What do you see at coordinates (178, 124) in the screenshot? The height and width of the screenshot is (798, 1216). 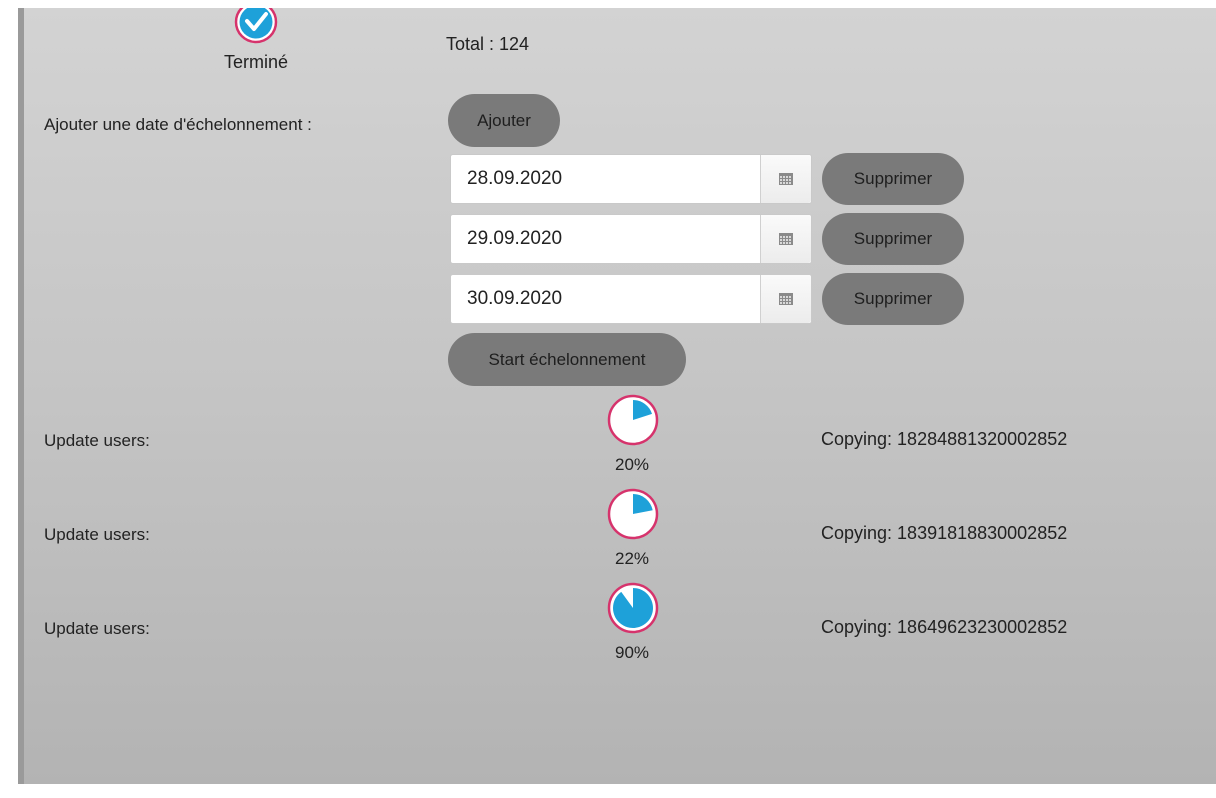 I see `add-date-label: Ajouter une date d'échelonnement :` at bounding box center [178, 124].